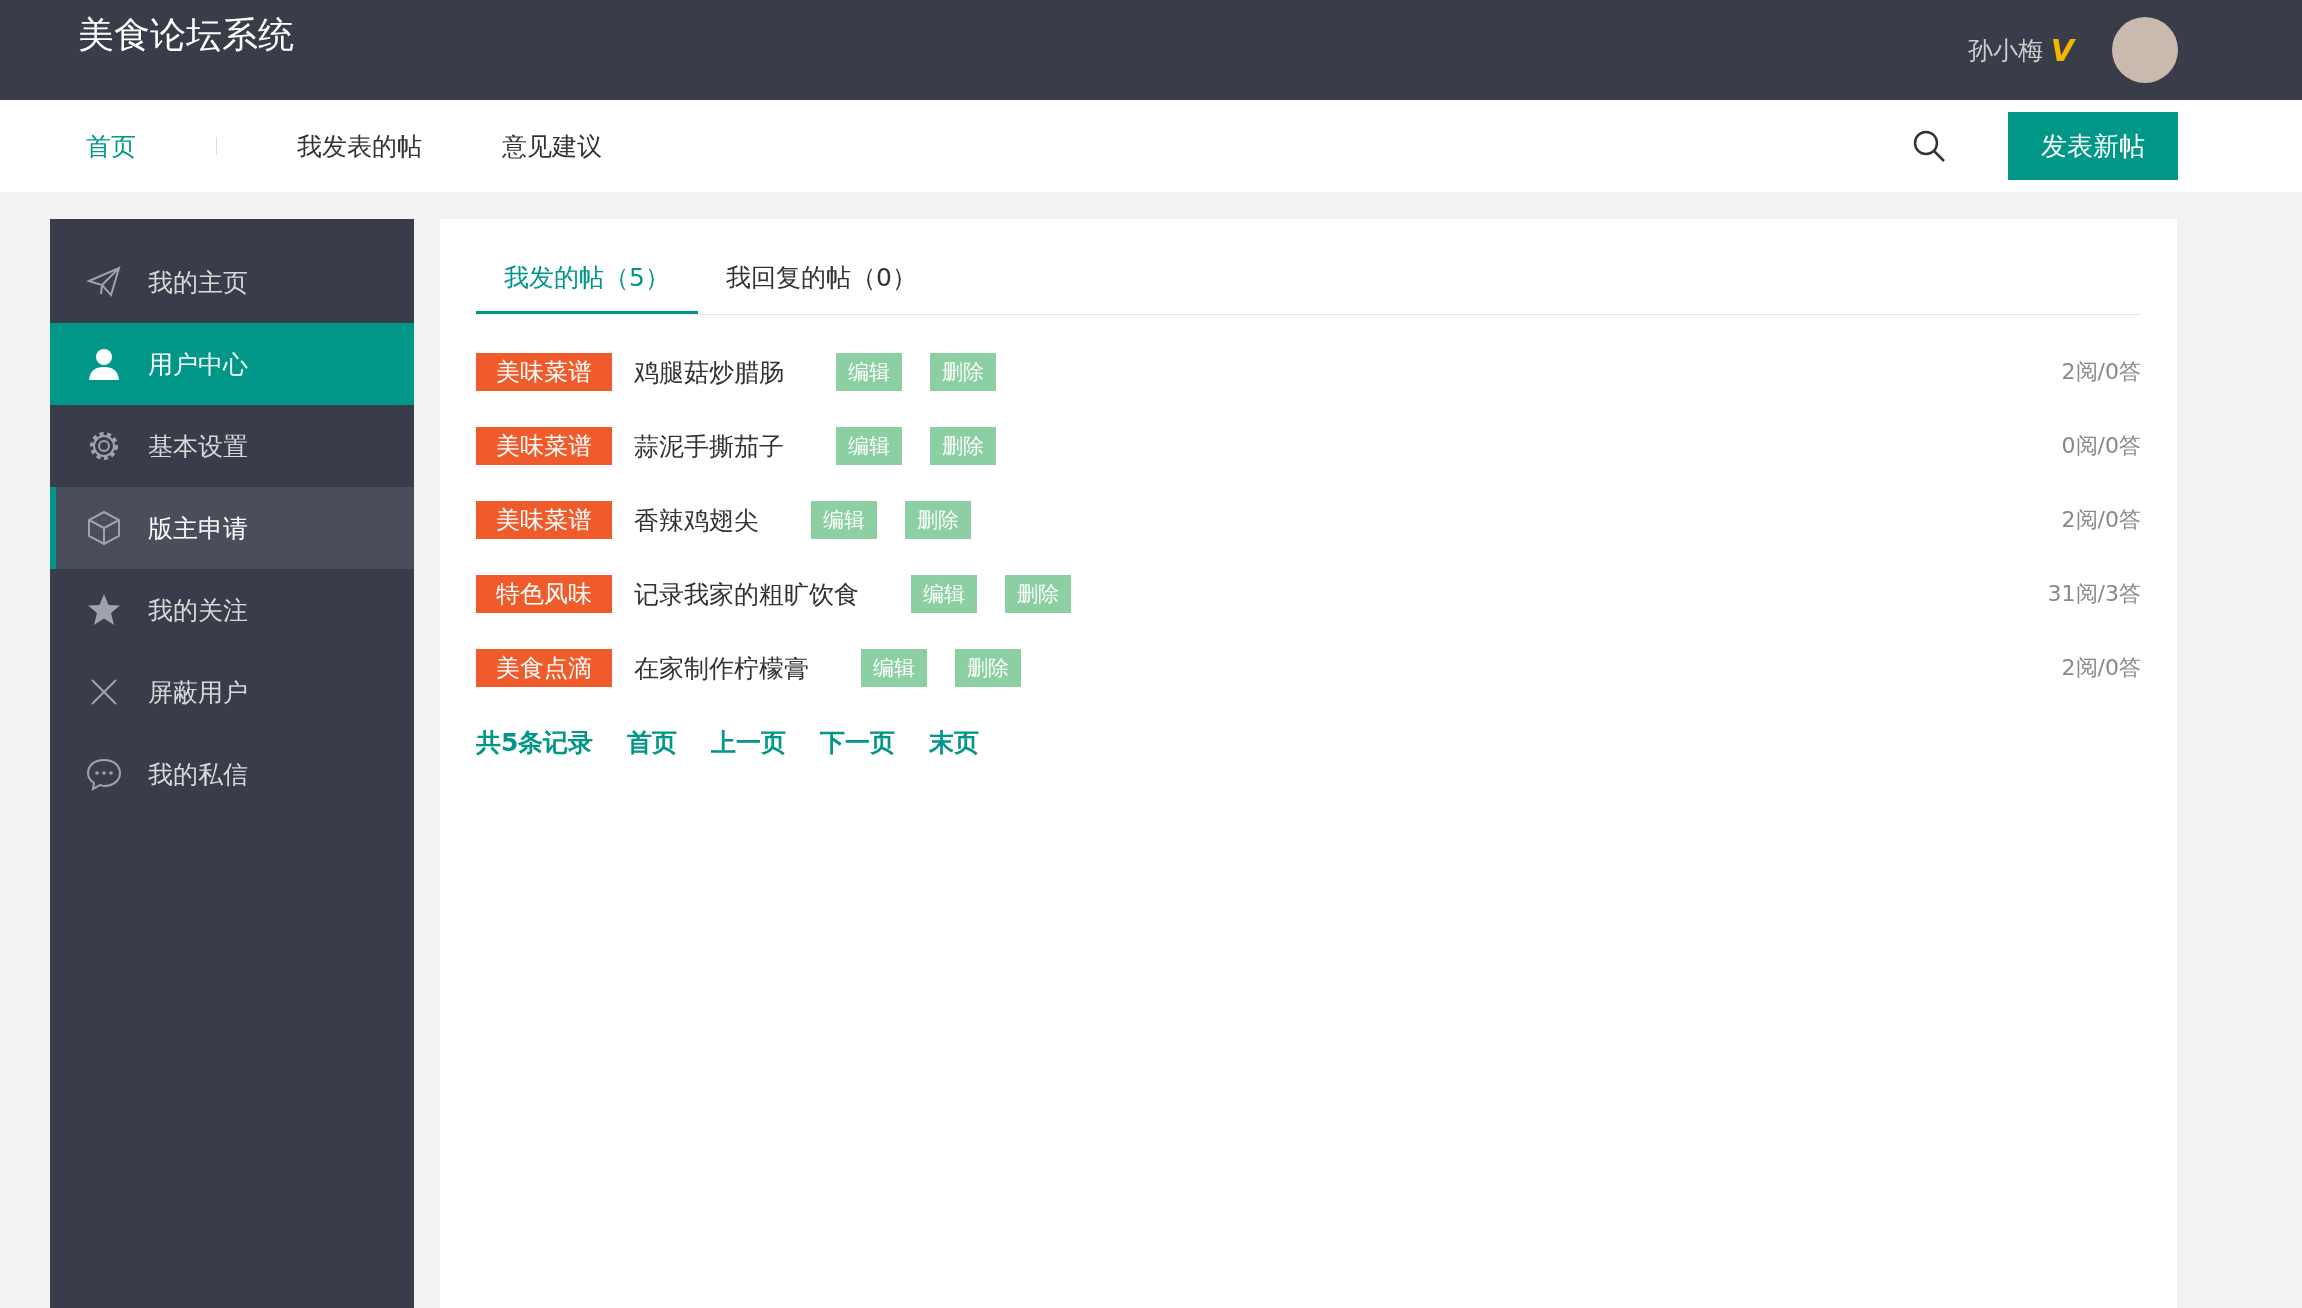 The width and height of the screenshot is (2302, 1308). What do you see at coordinates (2094, 594) in the screenshot?
I see `post-stats: 31阅/3答` at bounding box center [2094, 594].